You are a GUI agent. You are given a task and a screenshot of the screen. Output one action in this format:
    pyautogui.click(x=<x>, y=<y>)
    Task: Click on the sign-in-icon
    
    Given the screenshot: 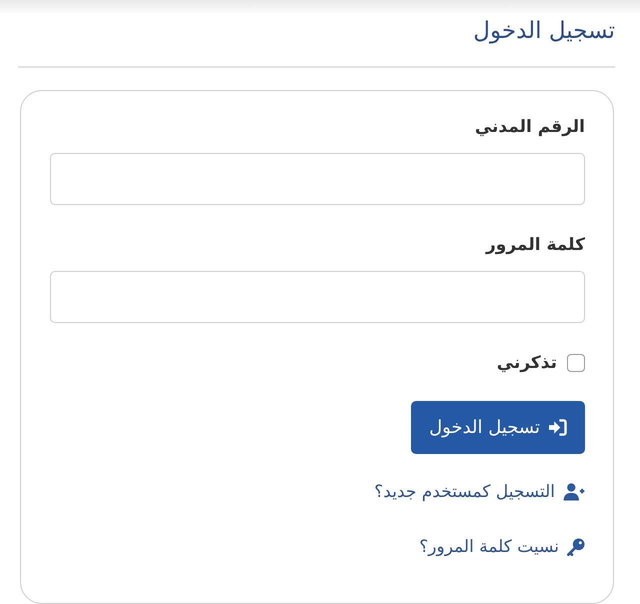 What is the action you would take?
    pyautogui.click(x=557, y=427)
    